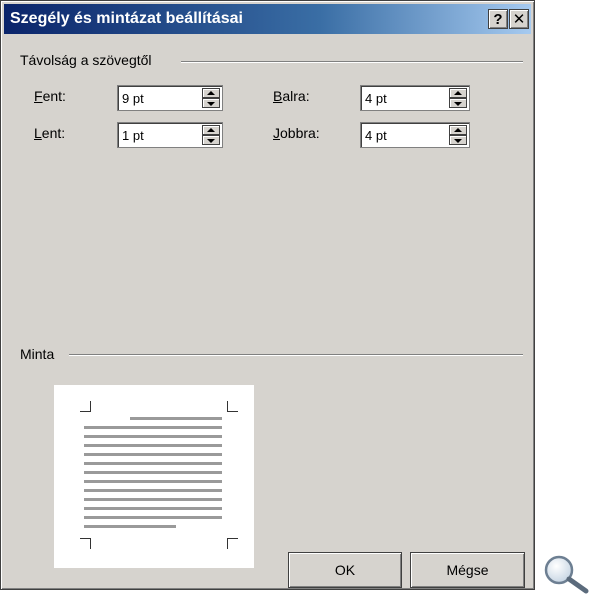 Image resolution: width=598 pixels, height=599 pixels. What do you see at coordinates (85, 543) in the screenshot?
I see `corner-mark-bottom-left` at bounding box center [85, 543].